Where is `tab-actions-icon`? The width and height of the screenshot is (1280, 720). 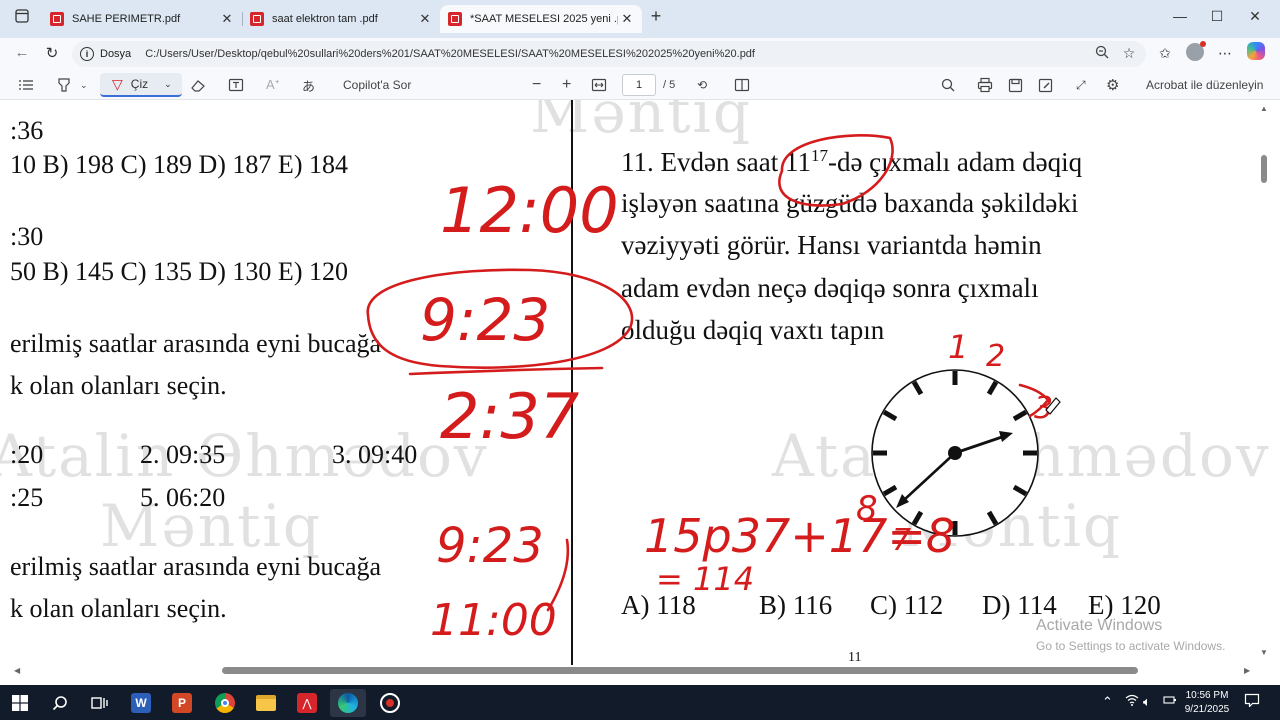
tab-actions-icon is located at coordinates (22, 17).